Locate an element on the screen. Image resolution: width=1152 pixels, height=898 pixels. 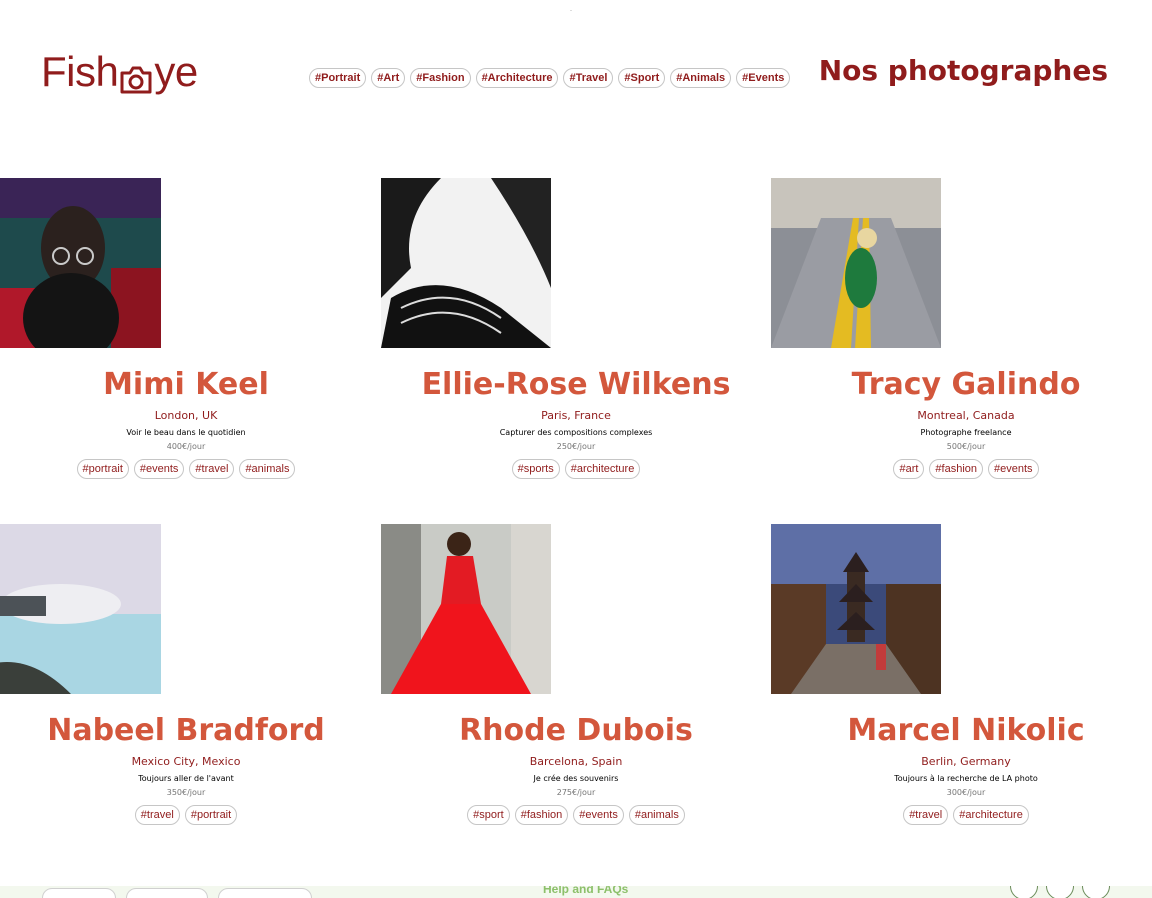
photographer-tags: #travel #architecture is located at coordinates (961, 815).